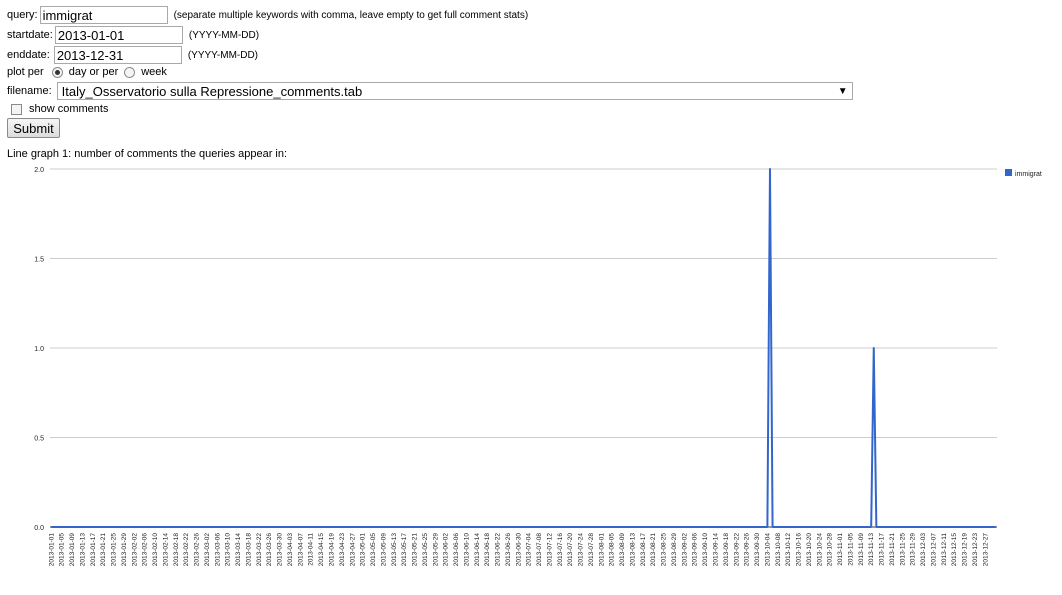 The width and height of the screenshot is (1062, 595). I want to click on x-tick-label: 2013-05-09, so click(383, 550).